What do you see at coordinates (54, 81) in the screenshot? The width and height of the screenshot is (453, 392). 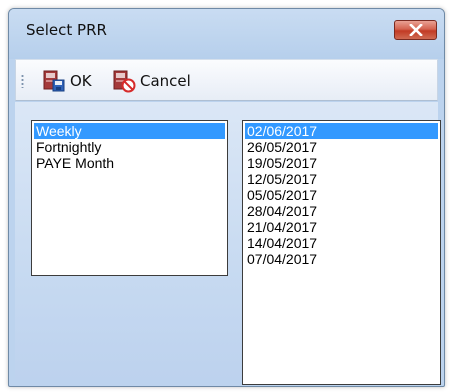 I see `save-disk-icon` at bounding box center [54, 81].